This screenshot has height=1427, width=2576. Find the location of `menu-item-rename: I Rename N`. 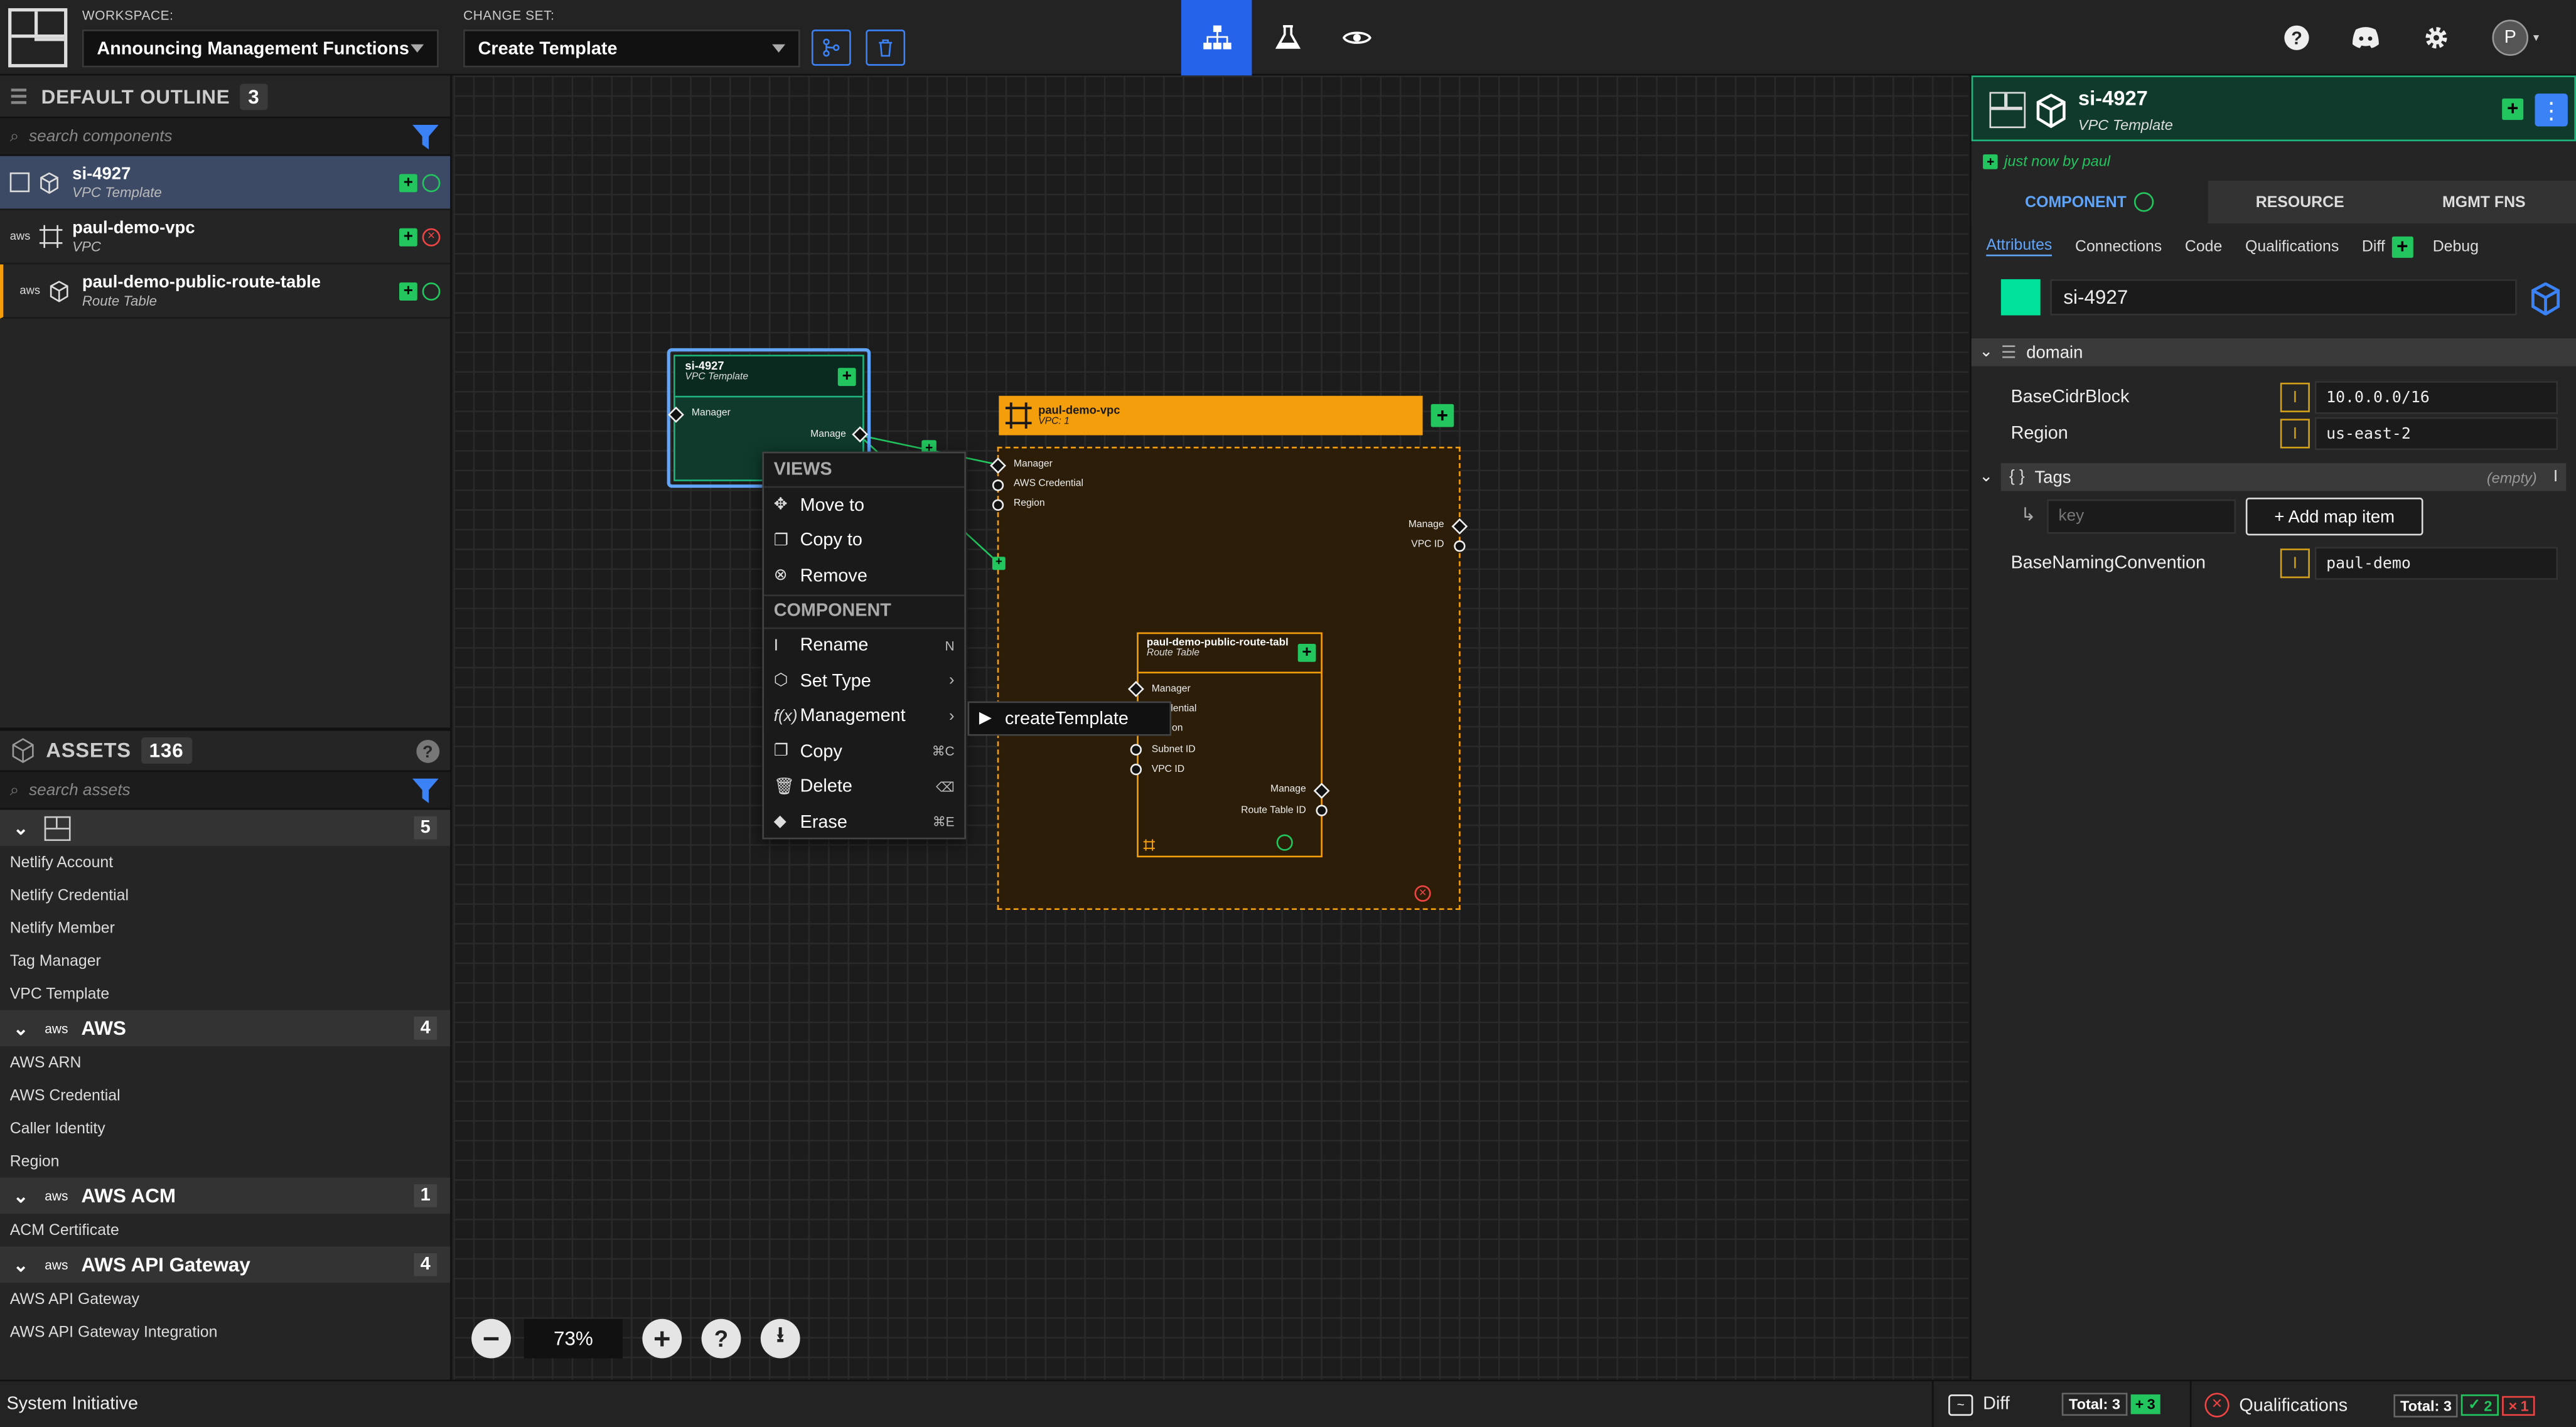

menu-item-rename: I Rename N is located at coordinates (864, 646).